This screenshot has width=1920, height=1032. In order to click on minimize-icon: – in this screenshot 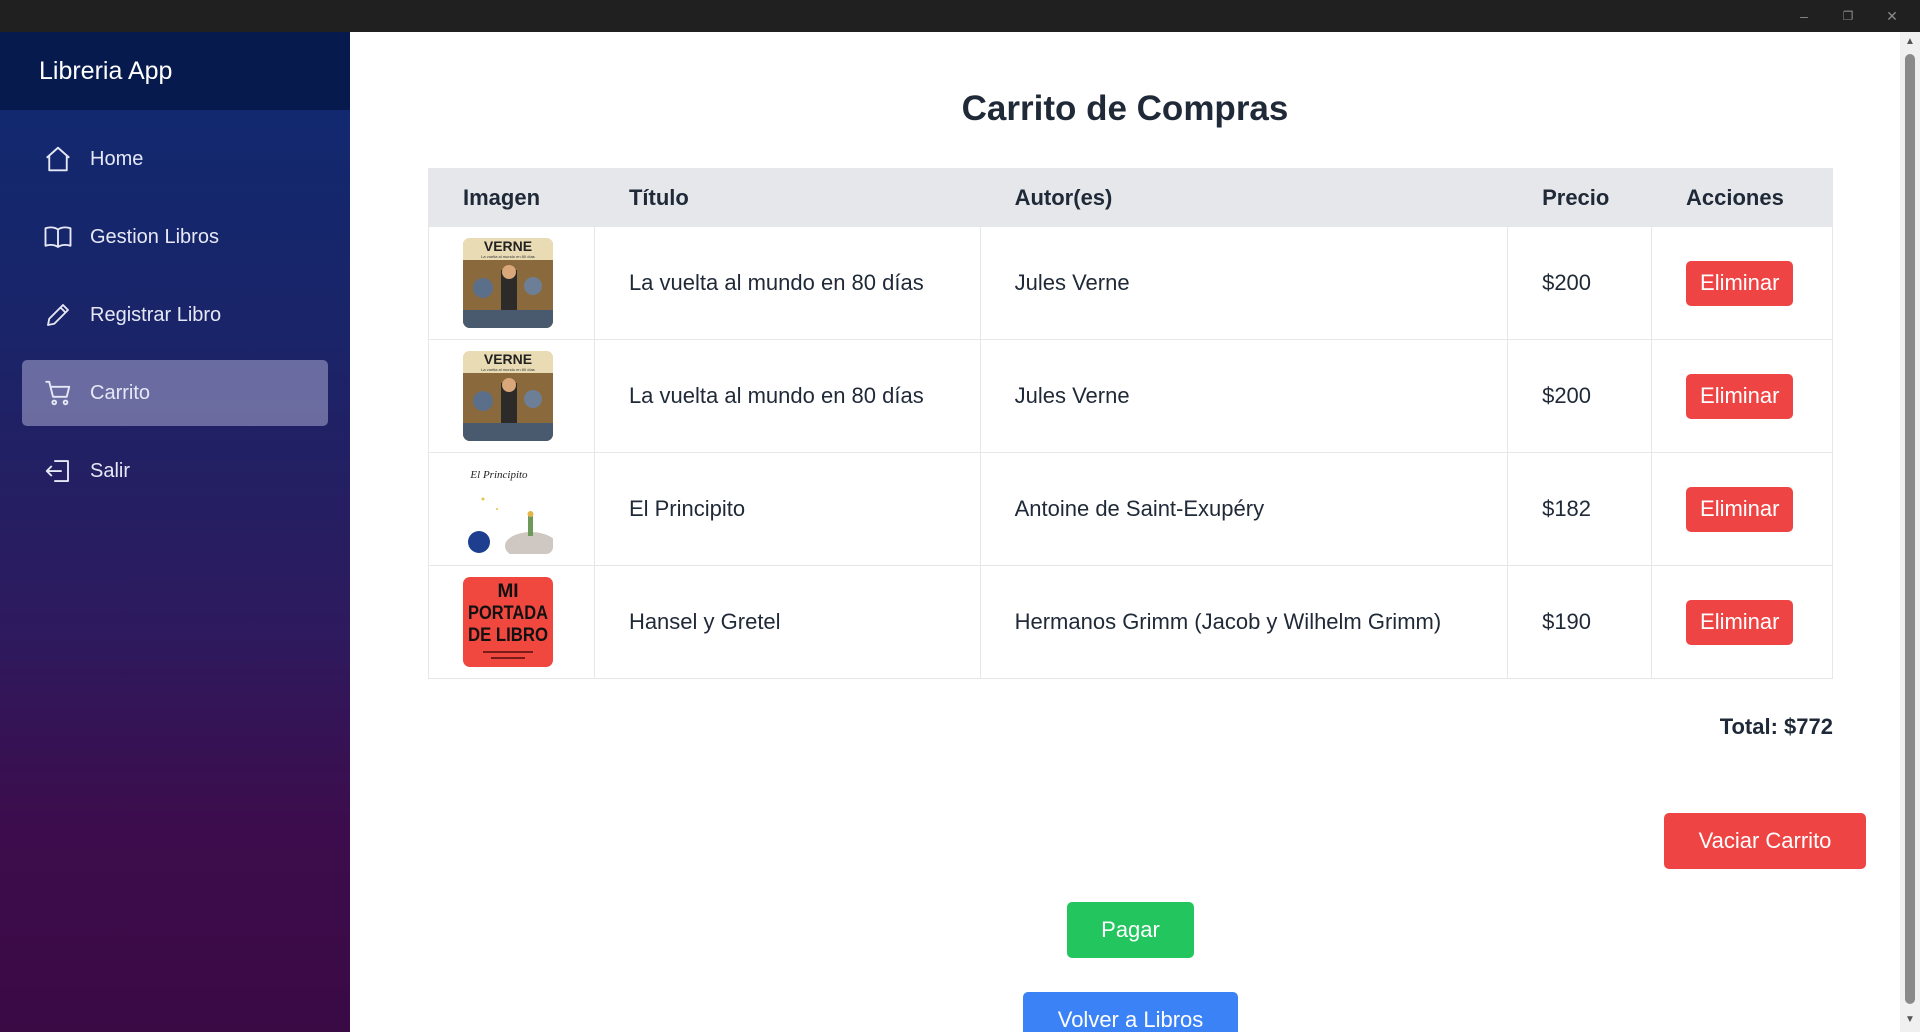, I will do `click(1804, 16)`.